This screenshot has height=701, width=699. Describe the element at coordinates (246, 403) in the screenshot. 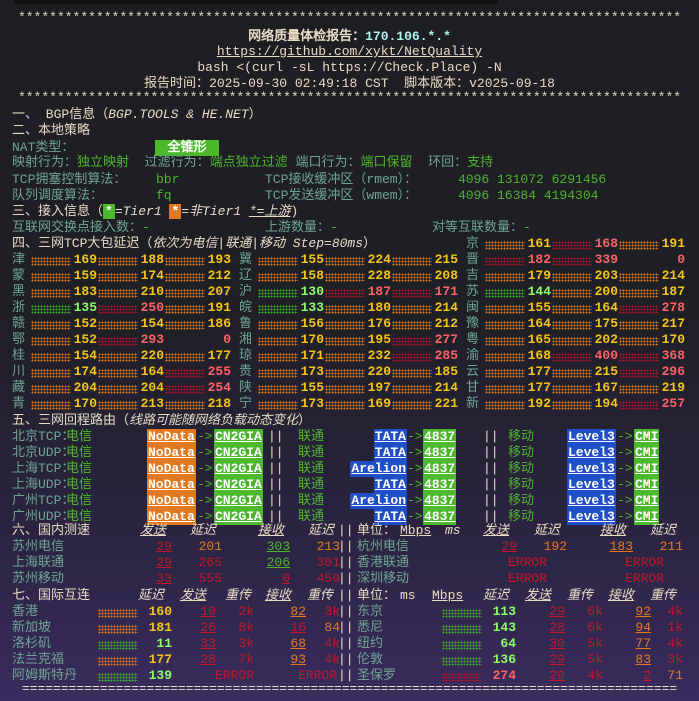

I see `province-label: 宁` at that location.